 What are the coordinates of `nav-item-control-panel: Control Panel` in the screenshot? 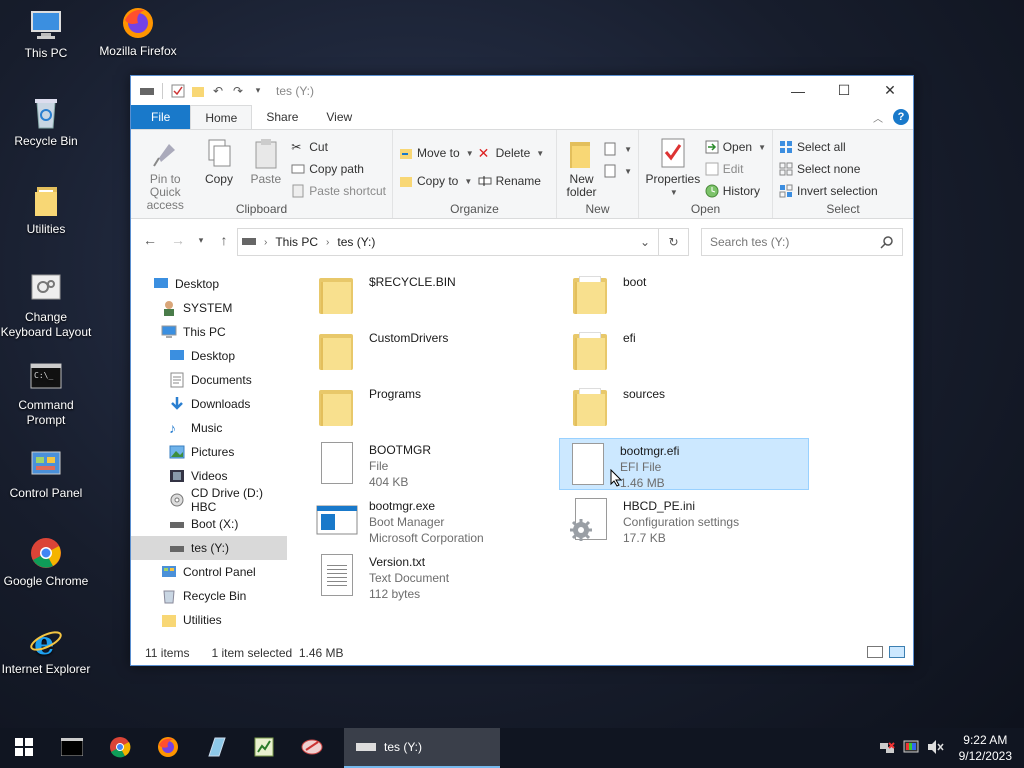 It's located at (209, 572).